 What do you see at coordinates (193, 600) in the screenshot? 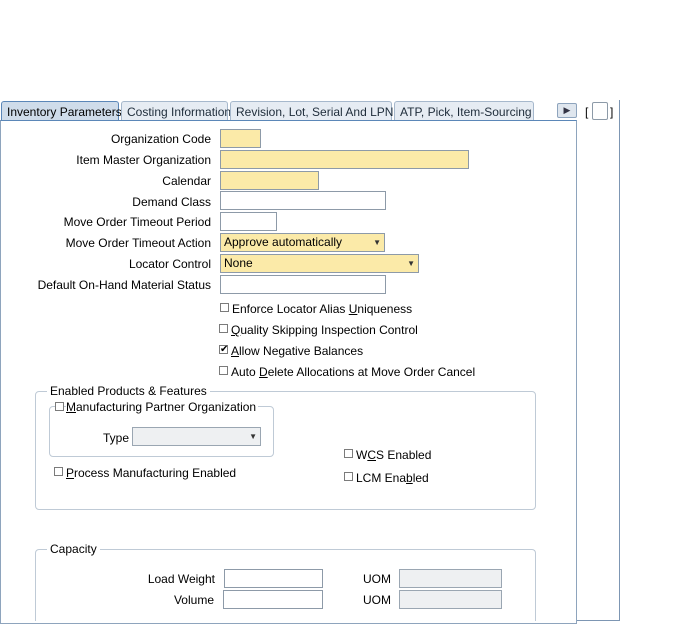
I see `volume-label: Volume` at bounding box center [193, 600].